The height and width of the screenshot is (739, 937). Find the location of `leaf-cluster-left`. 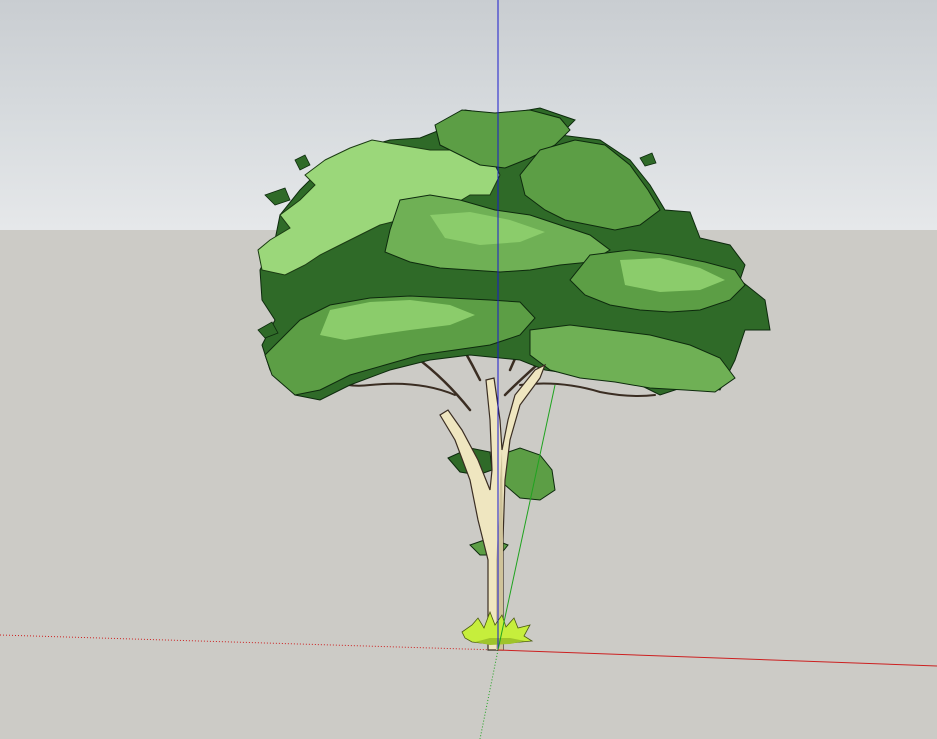

leaf-cluster-left is located at coordinates (277, 196).